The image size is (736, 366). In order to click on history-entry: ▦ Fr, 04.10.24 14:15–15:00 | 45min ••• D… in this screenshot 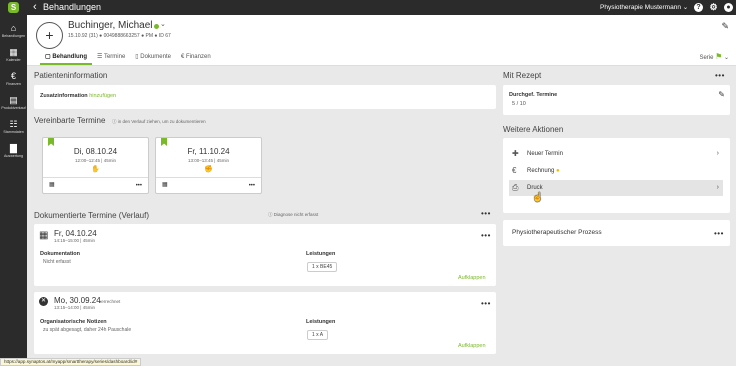, I will do `click(265, 255)`.